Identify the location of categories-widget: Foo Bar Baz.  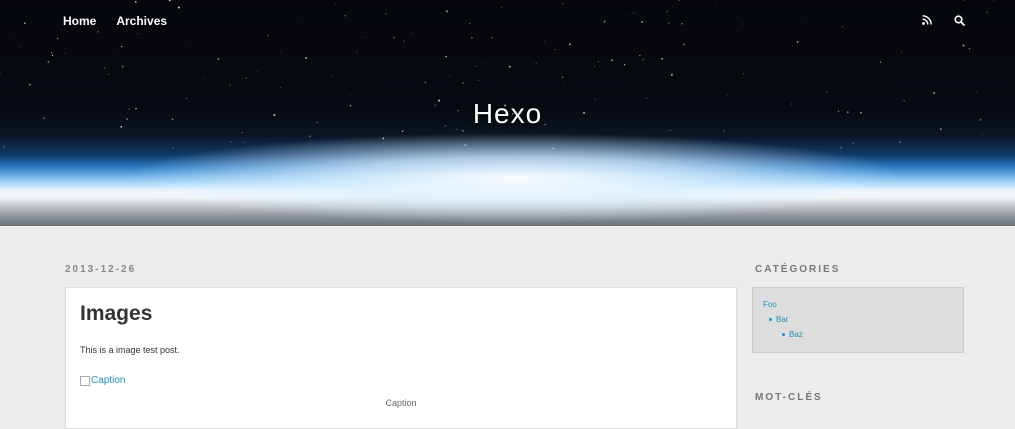
(858, 320).